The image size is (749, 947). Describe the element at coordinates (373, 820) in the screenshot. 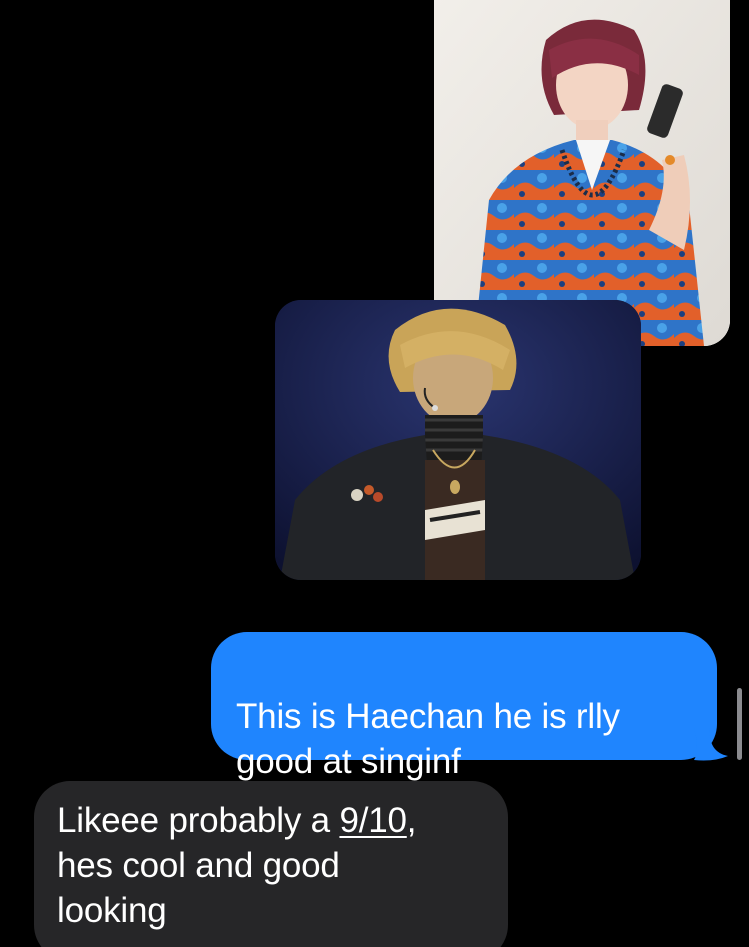

I see `rating-link: 9/10` at that location.